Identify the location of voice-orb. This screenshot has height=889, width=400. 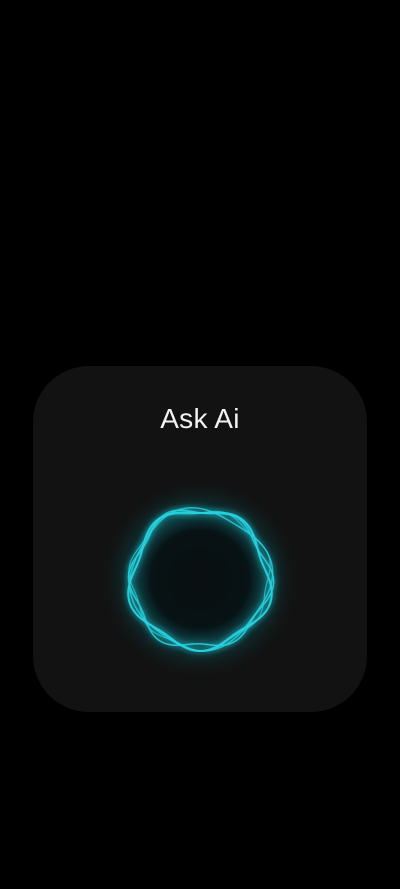
(200, 579).